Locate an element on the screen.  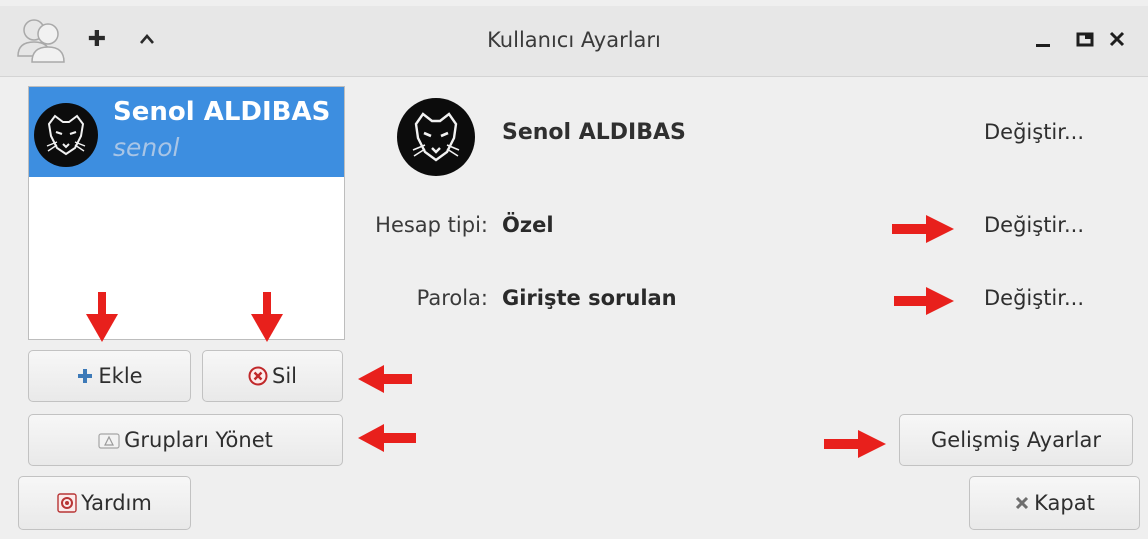
advanced-settings-label: Gelişmiş Ayarlar is located at coordinates (1016, 440).